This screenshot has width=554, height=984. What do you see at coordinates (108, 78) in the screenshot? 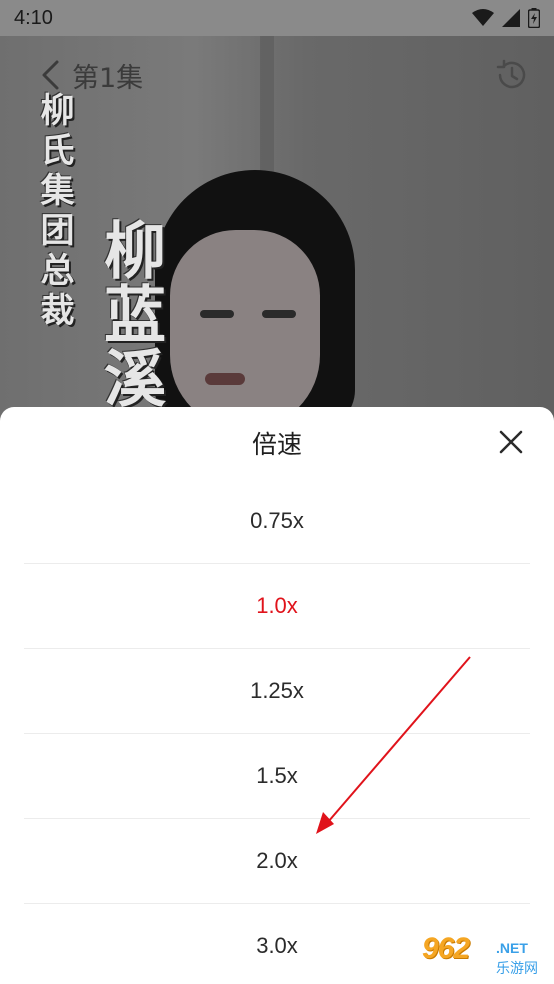
I see `episode-title: 第1集` at bounding box center [108, 78].